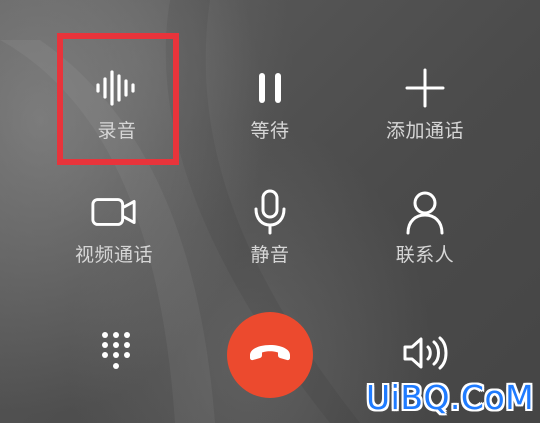  I want to click on add-call-label: 添加通话, so click(424, 131).